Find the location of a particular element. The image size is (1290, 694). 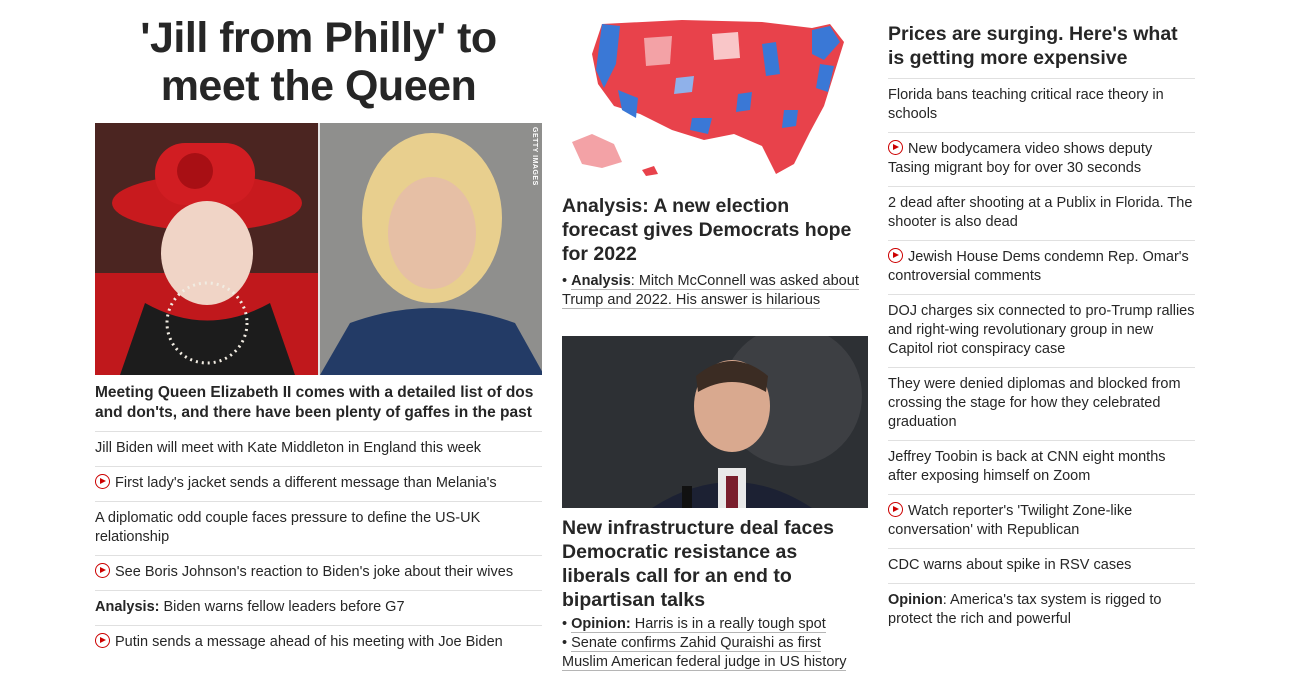

blumenthal-photo is located at coordinates (715, 422).